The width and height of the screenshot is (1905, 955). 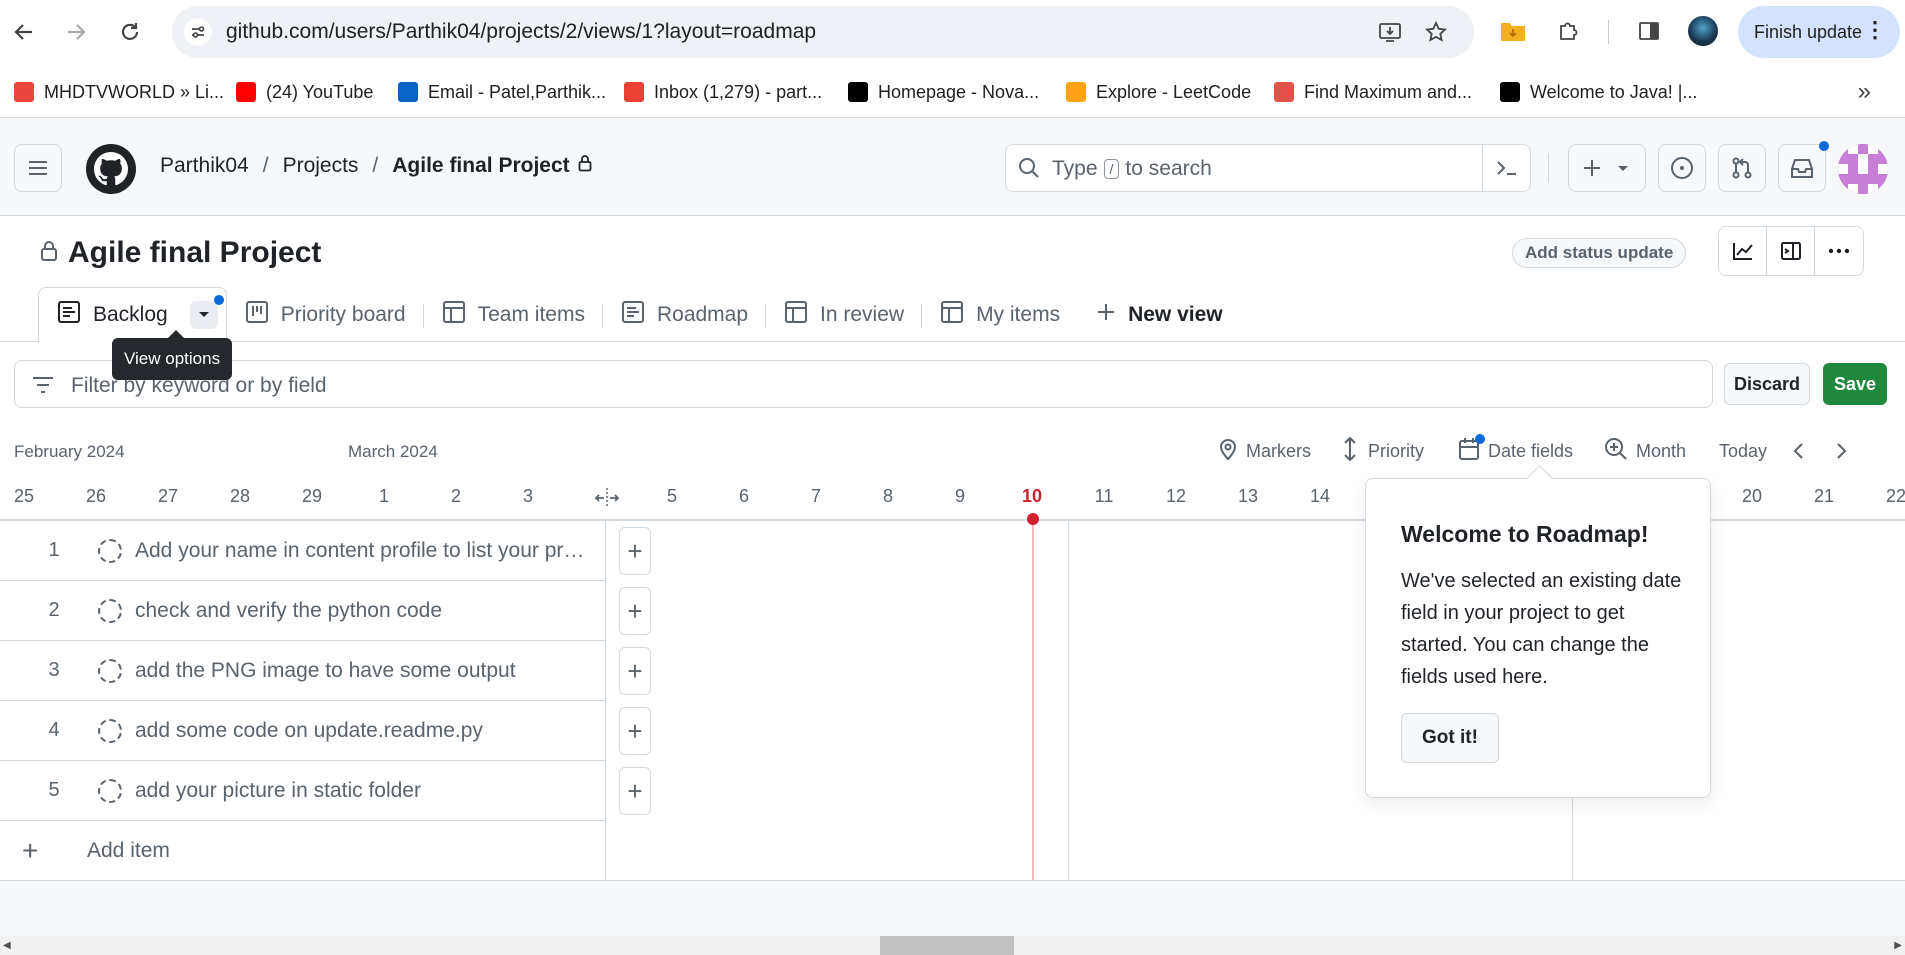 I want to click on install-app-icon, so click(x=1390, y=32).